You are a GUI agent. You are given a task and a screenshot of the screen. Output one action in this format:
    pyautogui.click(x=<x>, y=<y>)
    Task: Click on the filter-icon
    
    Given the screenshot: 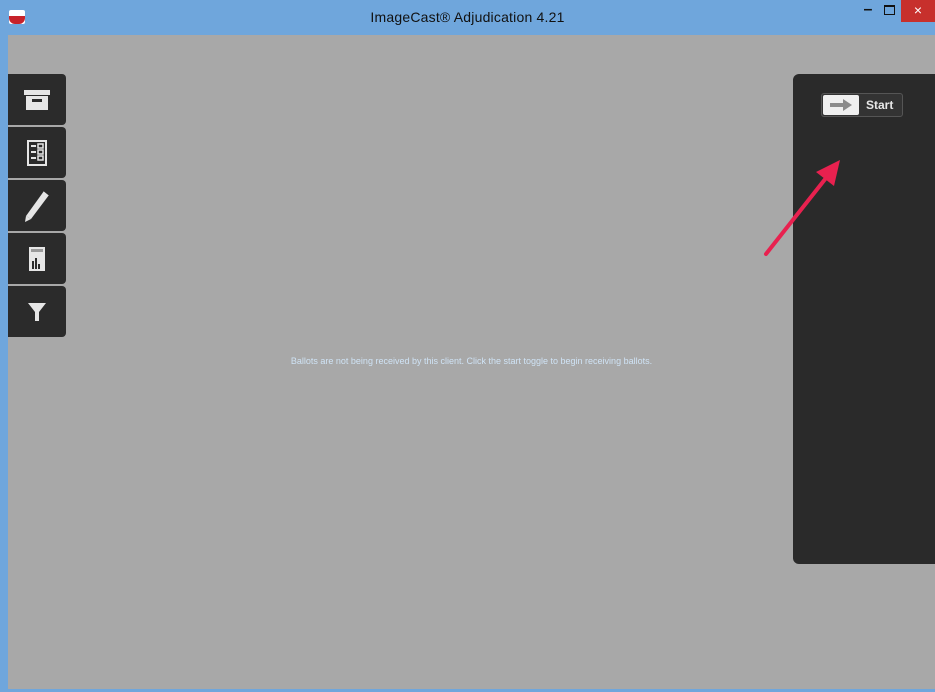 What is the action you would take?
    pyautogui.click(x=37, y=311)
    